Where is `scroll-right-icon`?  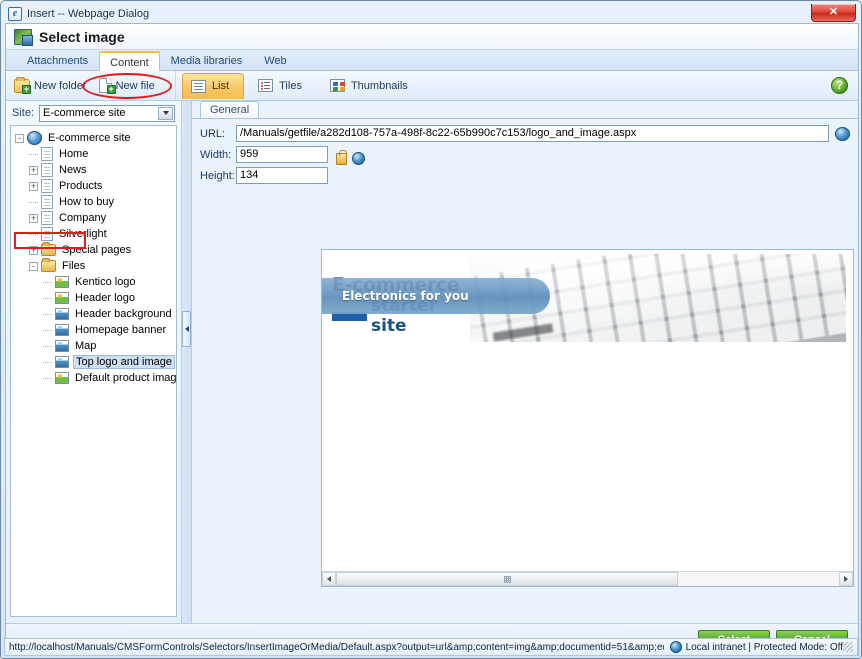 scroll-right-icon is located at coordinates (846, 579).